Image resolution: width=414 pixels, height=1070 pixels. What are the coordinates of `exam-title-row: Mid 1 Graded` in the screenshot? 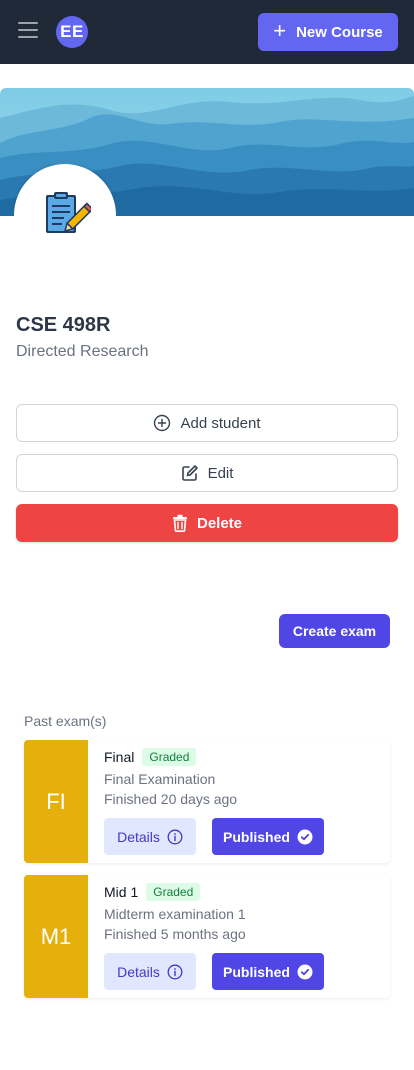 It's located at (152, 892).